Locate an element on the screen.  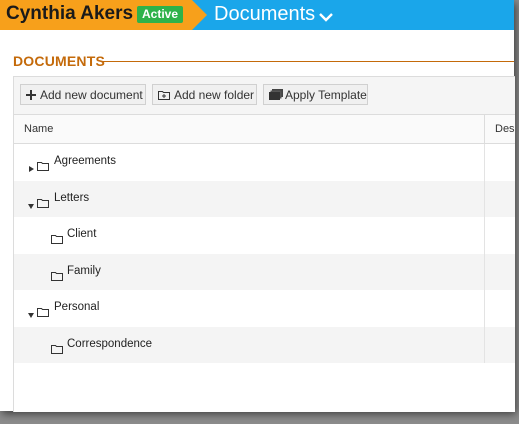
section-header: DOCUMENTS is located at coordinates (263, 62).